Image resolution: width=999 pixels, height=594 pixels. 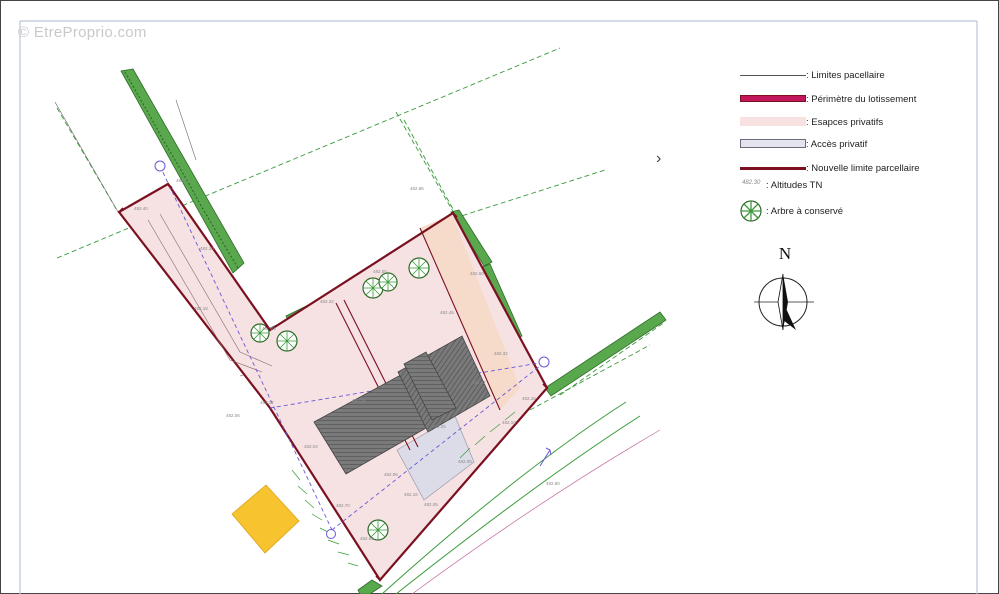 I want to click on legend-label: : Altitudes TN, so click(x=794, y=185).